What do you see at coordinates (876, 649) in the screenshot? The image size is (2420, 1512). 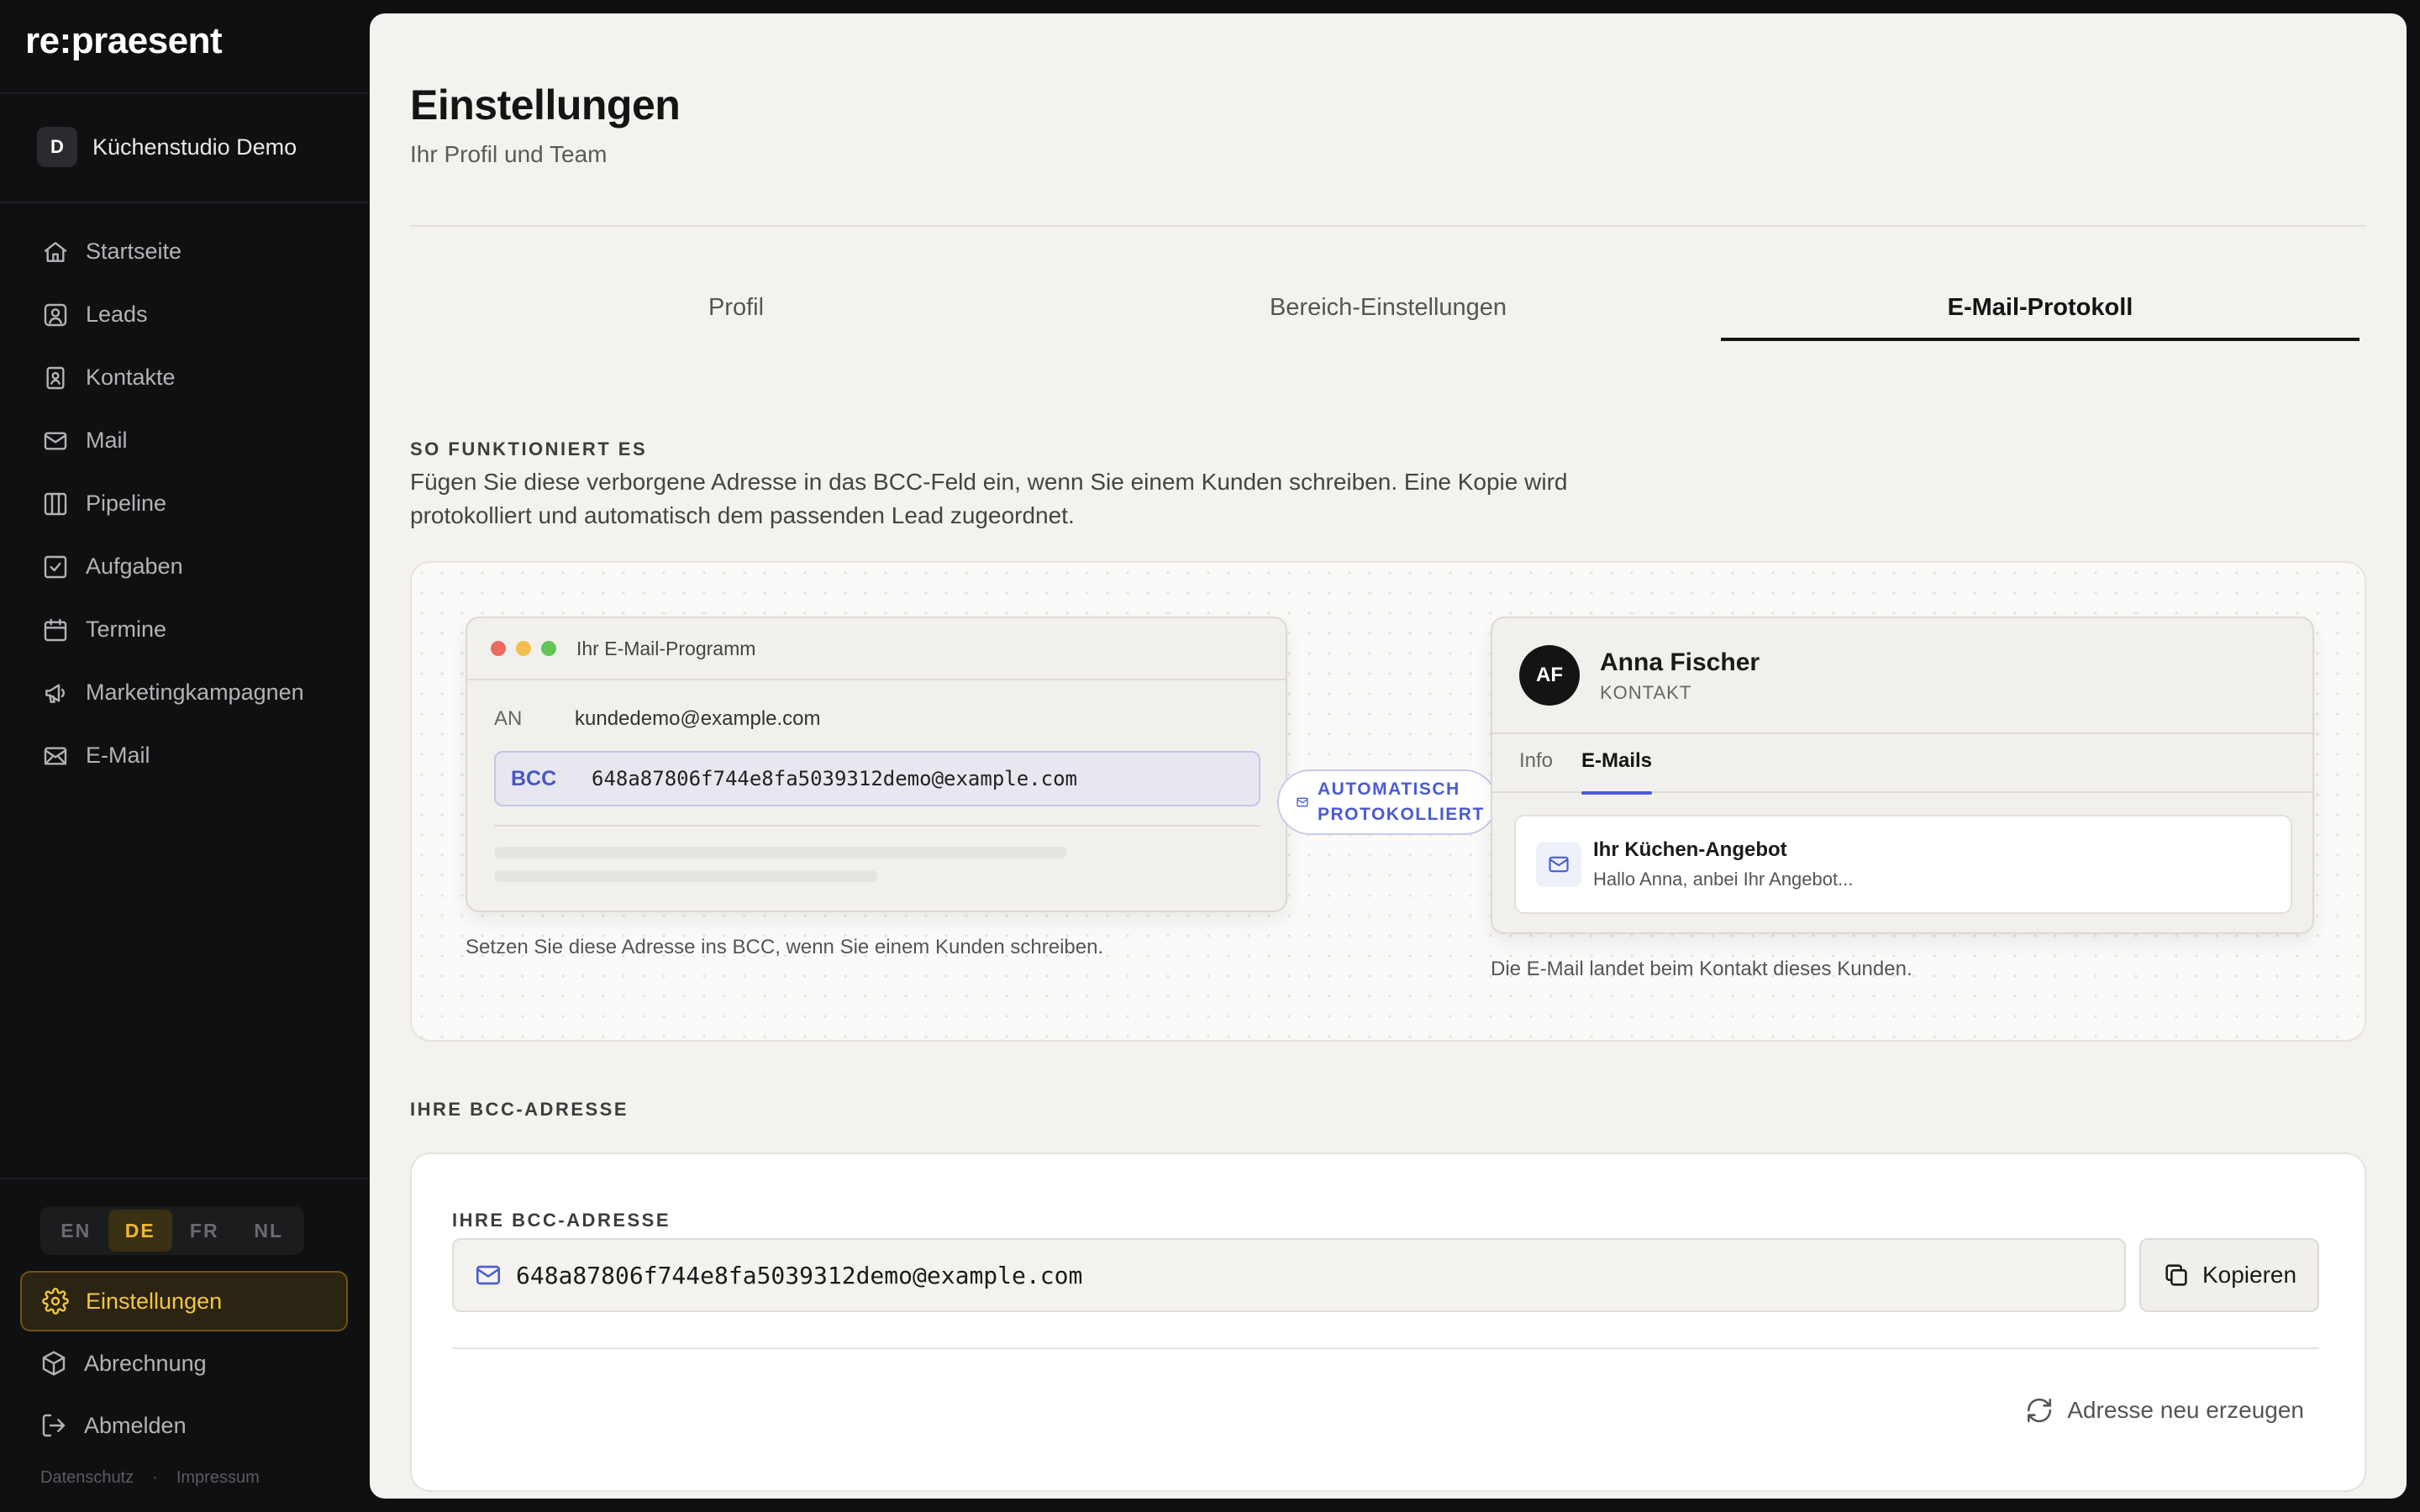 I see `mail-window-header: Ihr E-Mail-Programm` at bounding box center [876, 649].